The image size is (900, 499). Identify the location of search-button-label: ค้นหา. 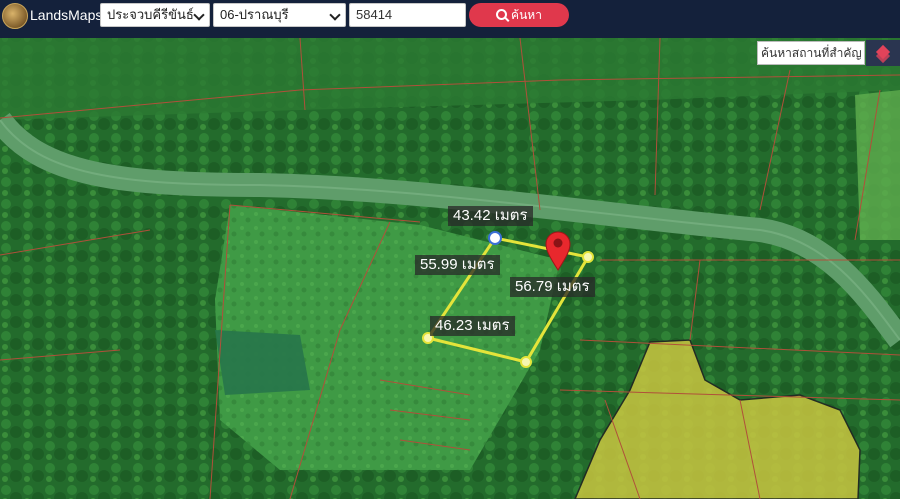
(526, 15).